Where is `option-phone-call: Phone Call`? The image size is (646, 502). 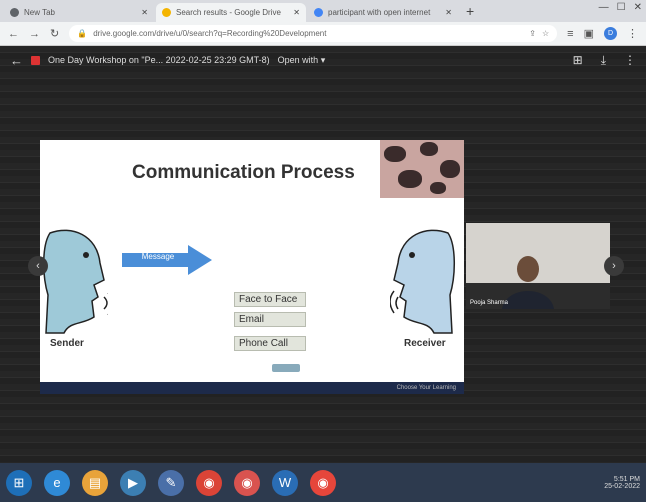 option-phone-call: Phone Call is located at coordinates (270, 343).